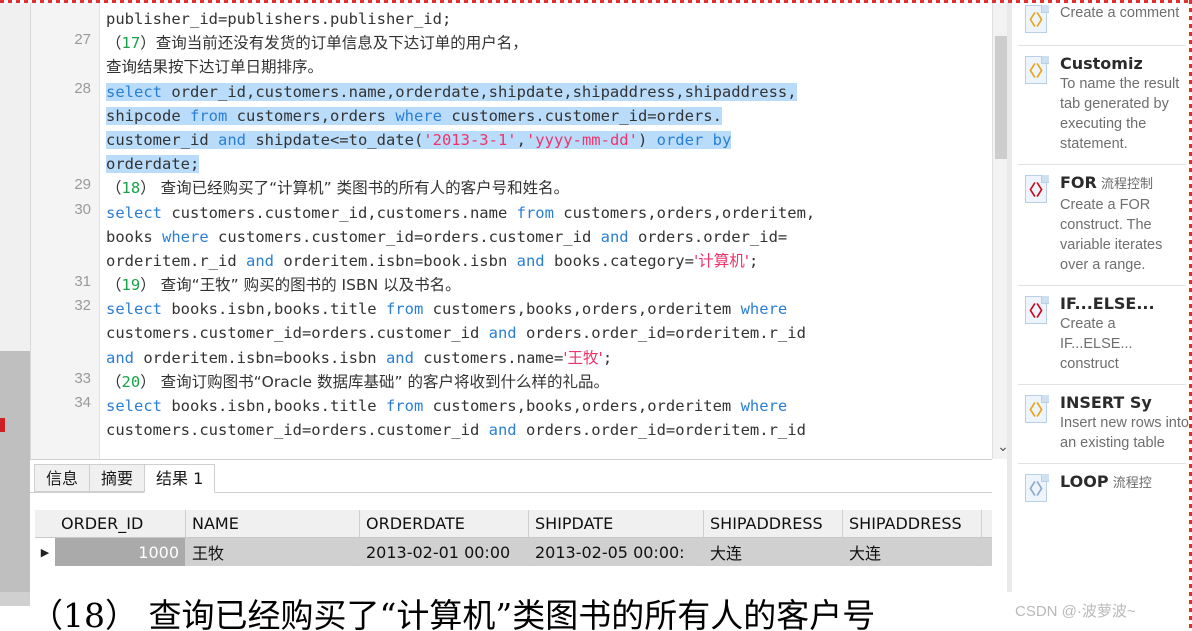 This screenshot has height=631, width=1192. Describe the element at coordinates (1106, 481) in the screenshot. I see `sidebar-item-title: LOOP 流程控` at that location.